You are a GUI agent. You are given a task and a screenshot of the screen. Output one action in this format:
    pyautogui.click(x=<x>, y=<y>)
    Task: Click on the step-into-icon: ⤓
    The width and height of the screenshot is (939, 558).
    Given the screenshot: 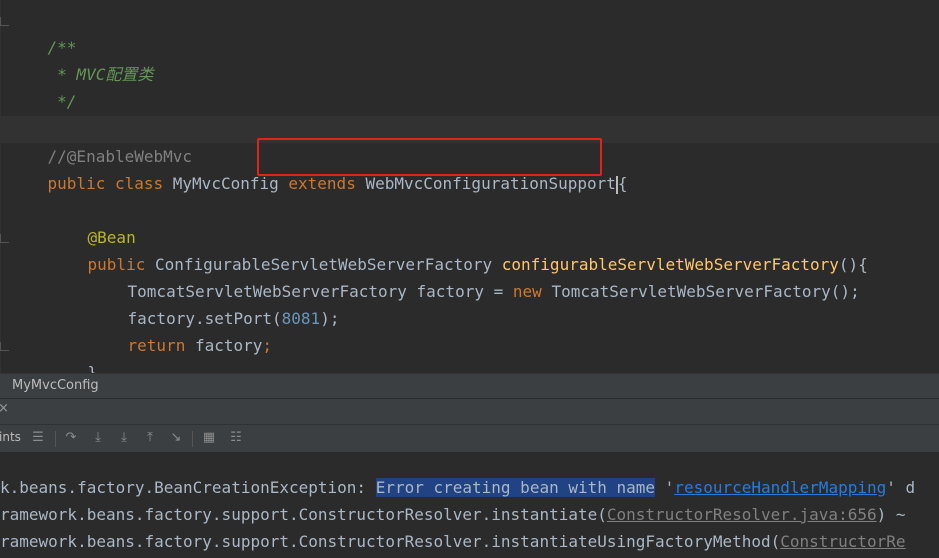 What is the action you would take?
    pyautogui.click(x=98, y=438)
    